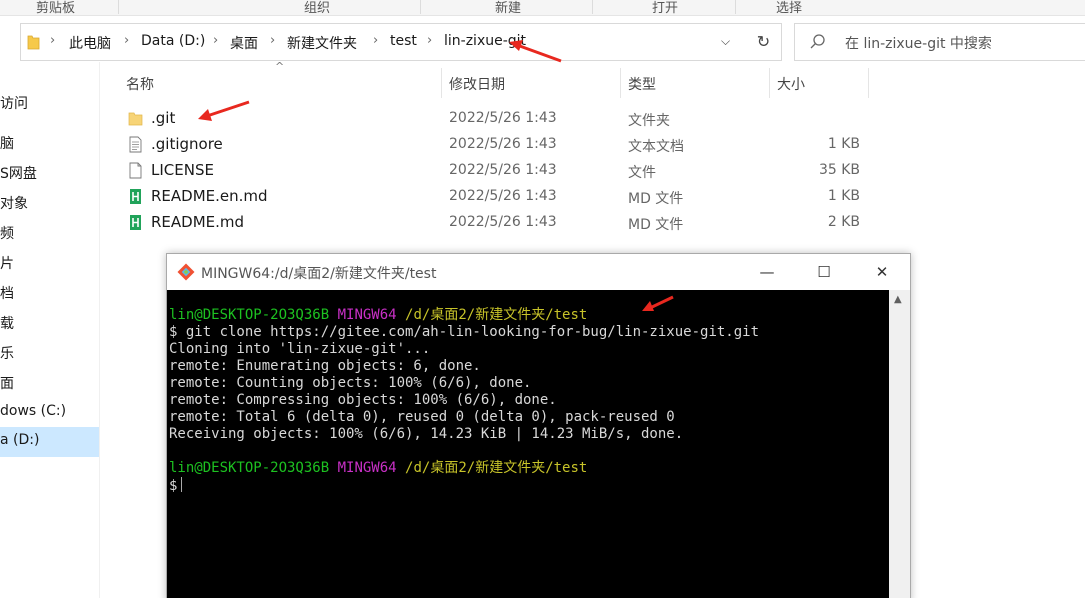 The width and height of the screenshot is (1085, 598). What do you see at coordinates (317, 8) in the screenshot?
I see `ribbon-group-organize: 组织` at bounding box center [317, 8].